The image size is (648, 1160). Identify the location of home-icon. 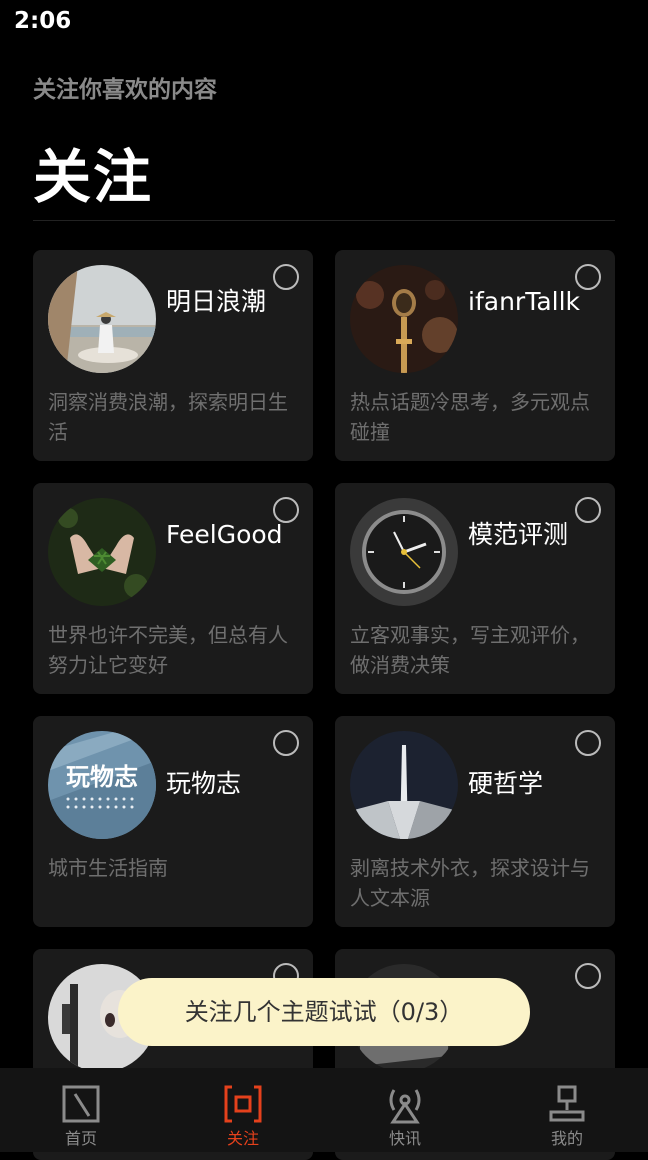
(81, 1104).